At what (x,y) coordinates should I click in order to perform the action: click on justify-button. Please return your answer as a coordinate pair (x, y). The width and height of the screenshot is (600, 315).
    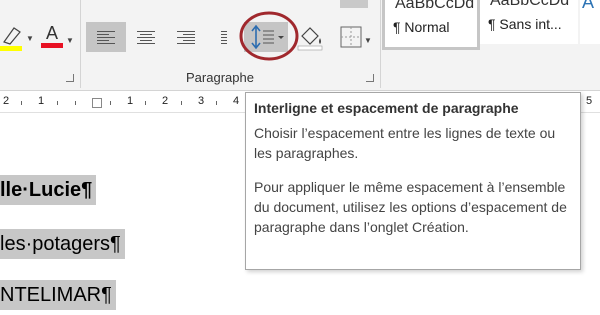
    Looking at the image, I should click on (224, 37).